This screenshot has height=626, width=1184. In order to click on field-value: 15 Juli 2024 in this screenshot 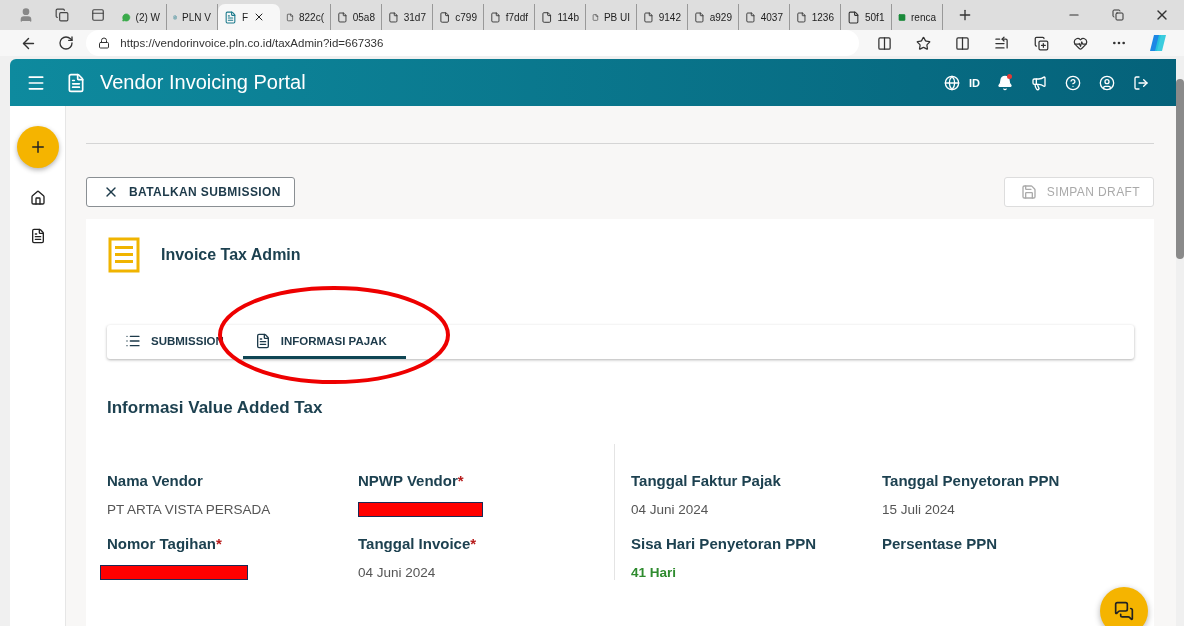, I will do `click(919, 509)`.